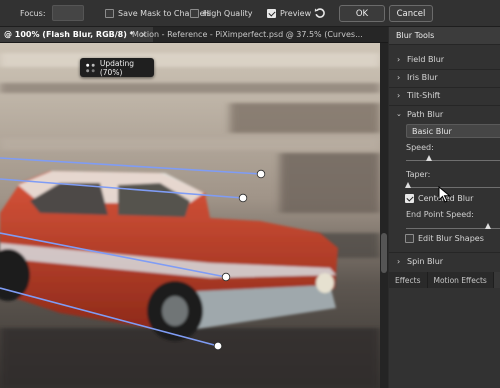  What do you see at coordinates (461, 280) in the screenshot?
I see `tab-motion-effects: Motion Effects` at bounding box center [461, 280].